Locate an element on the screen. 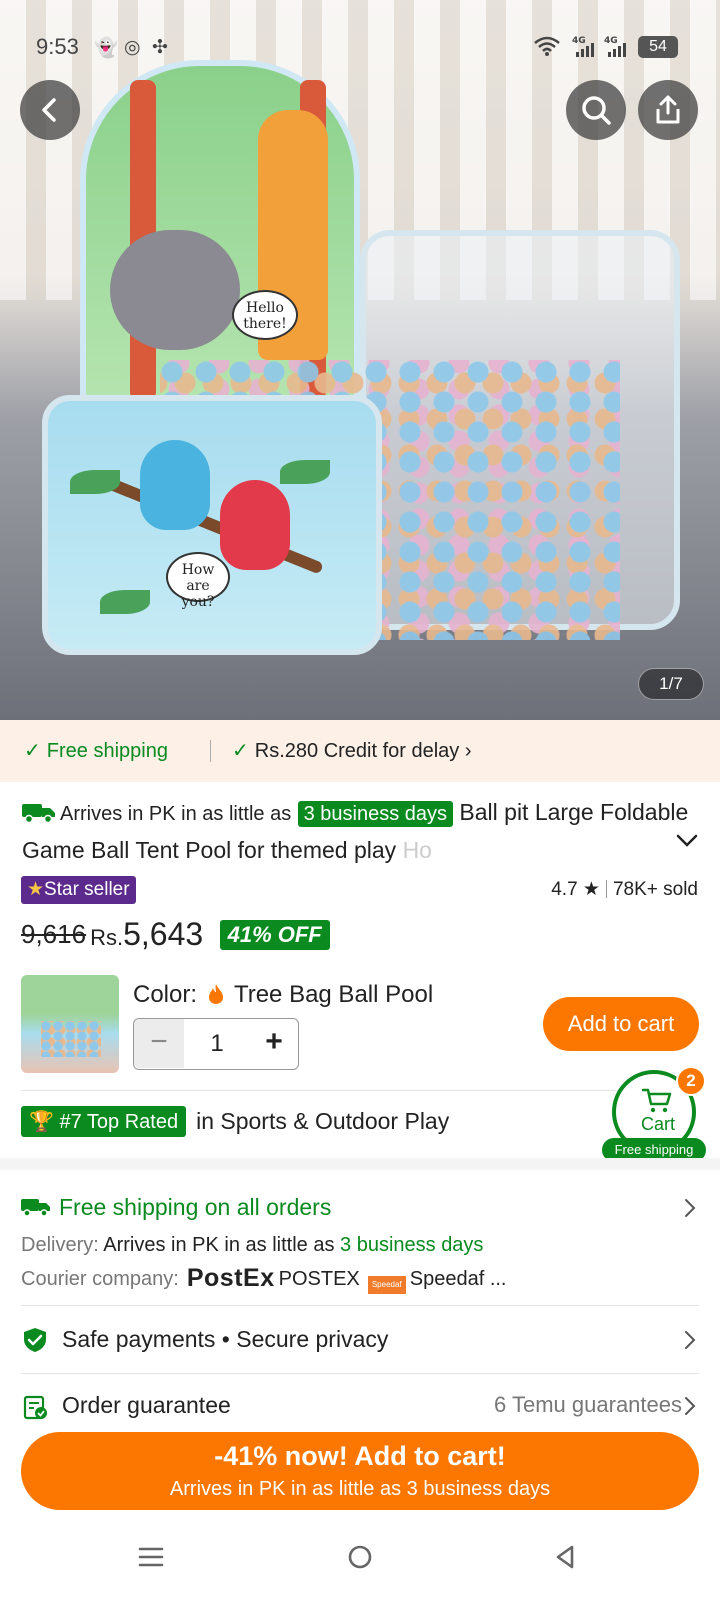 This screenshot has height=1600, width=720. floating-cart-button: Cart 2 Free shipping is located at coordinates (654, 1114).